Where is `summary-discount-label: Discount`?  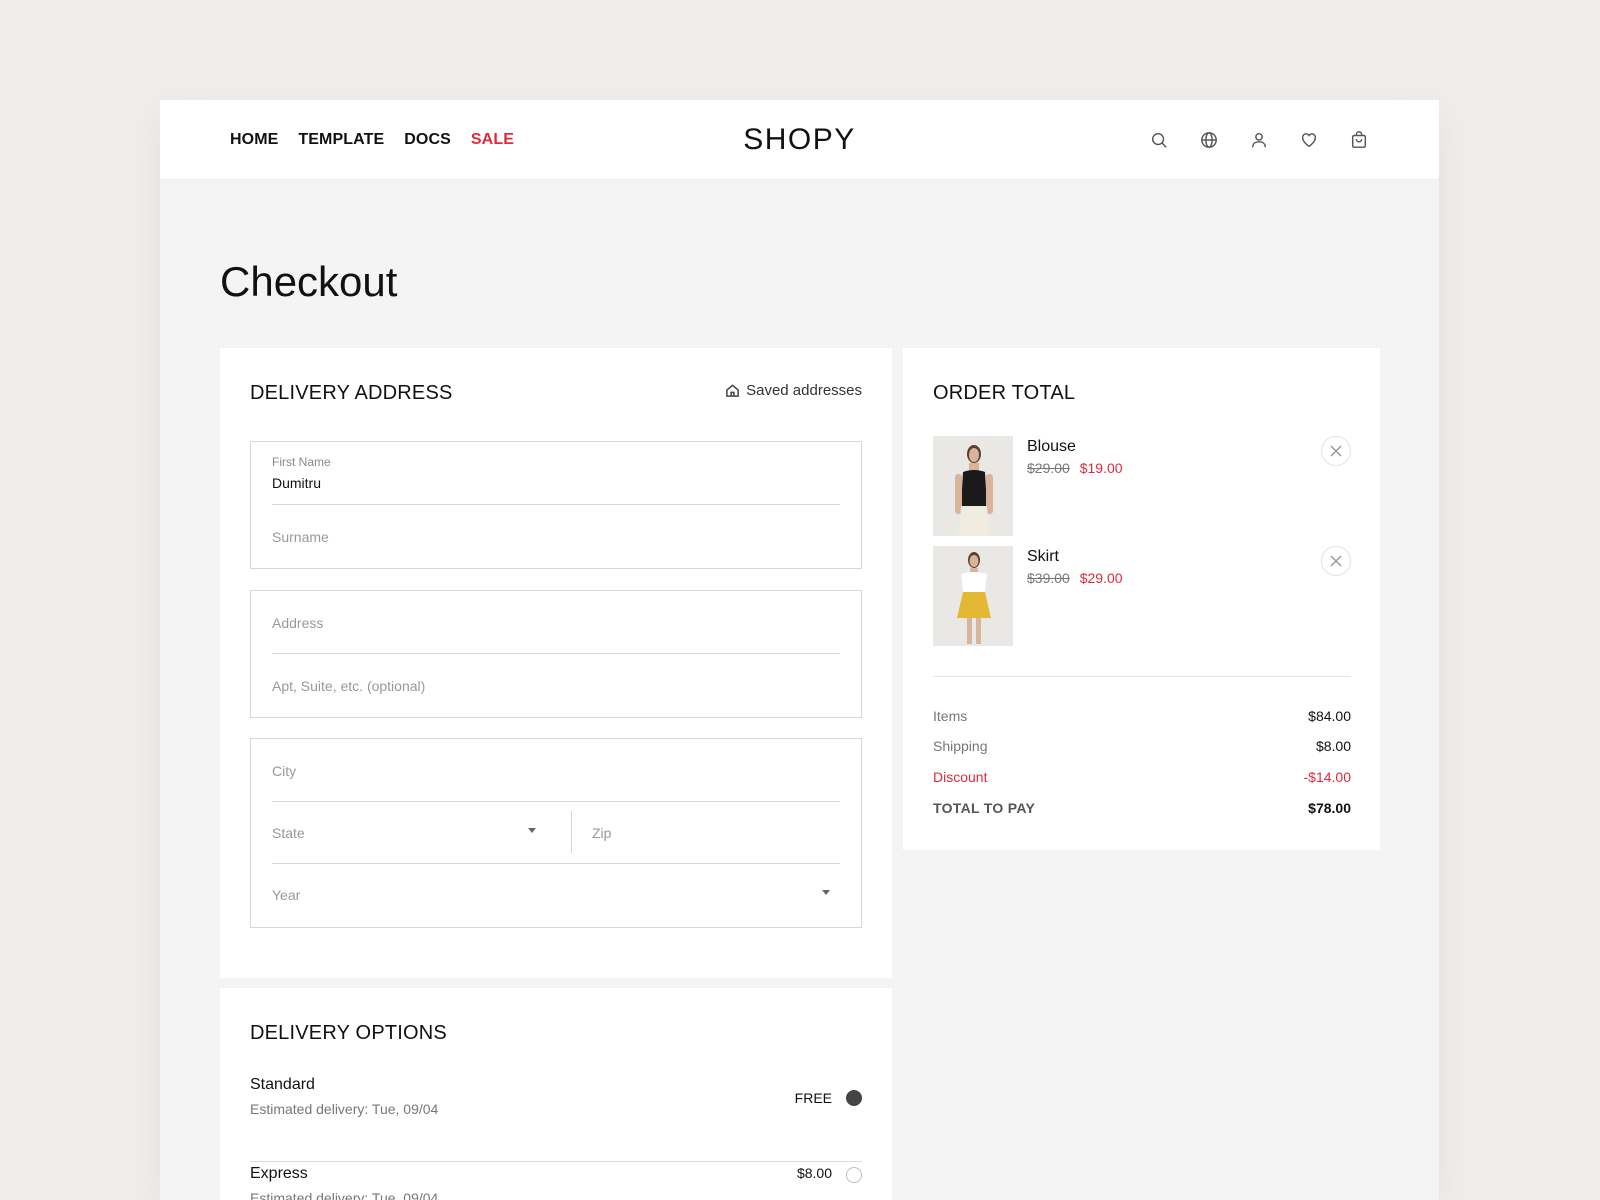 summary-discount-label: Discount is located at coordinates (960, 777).